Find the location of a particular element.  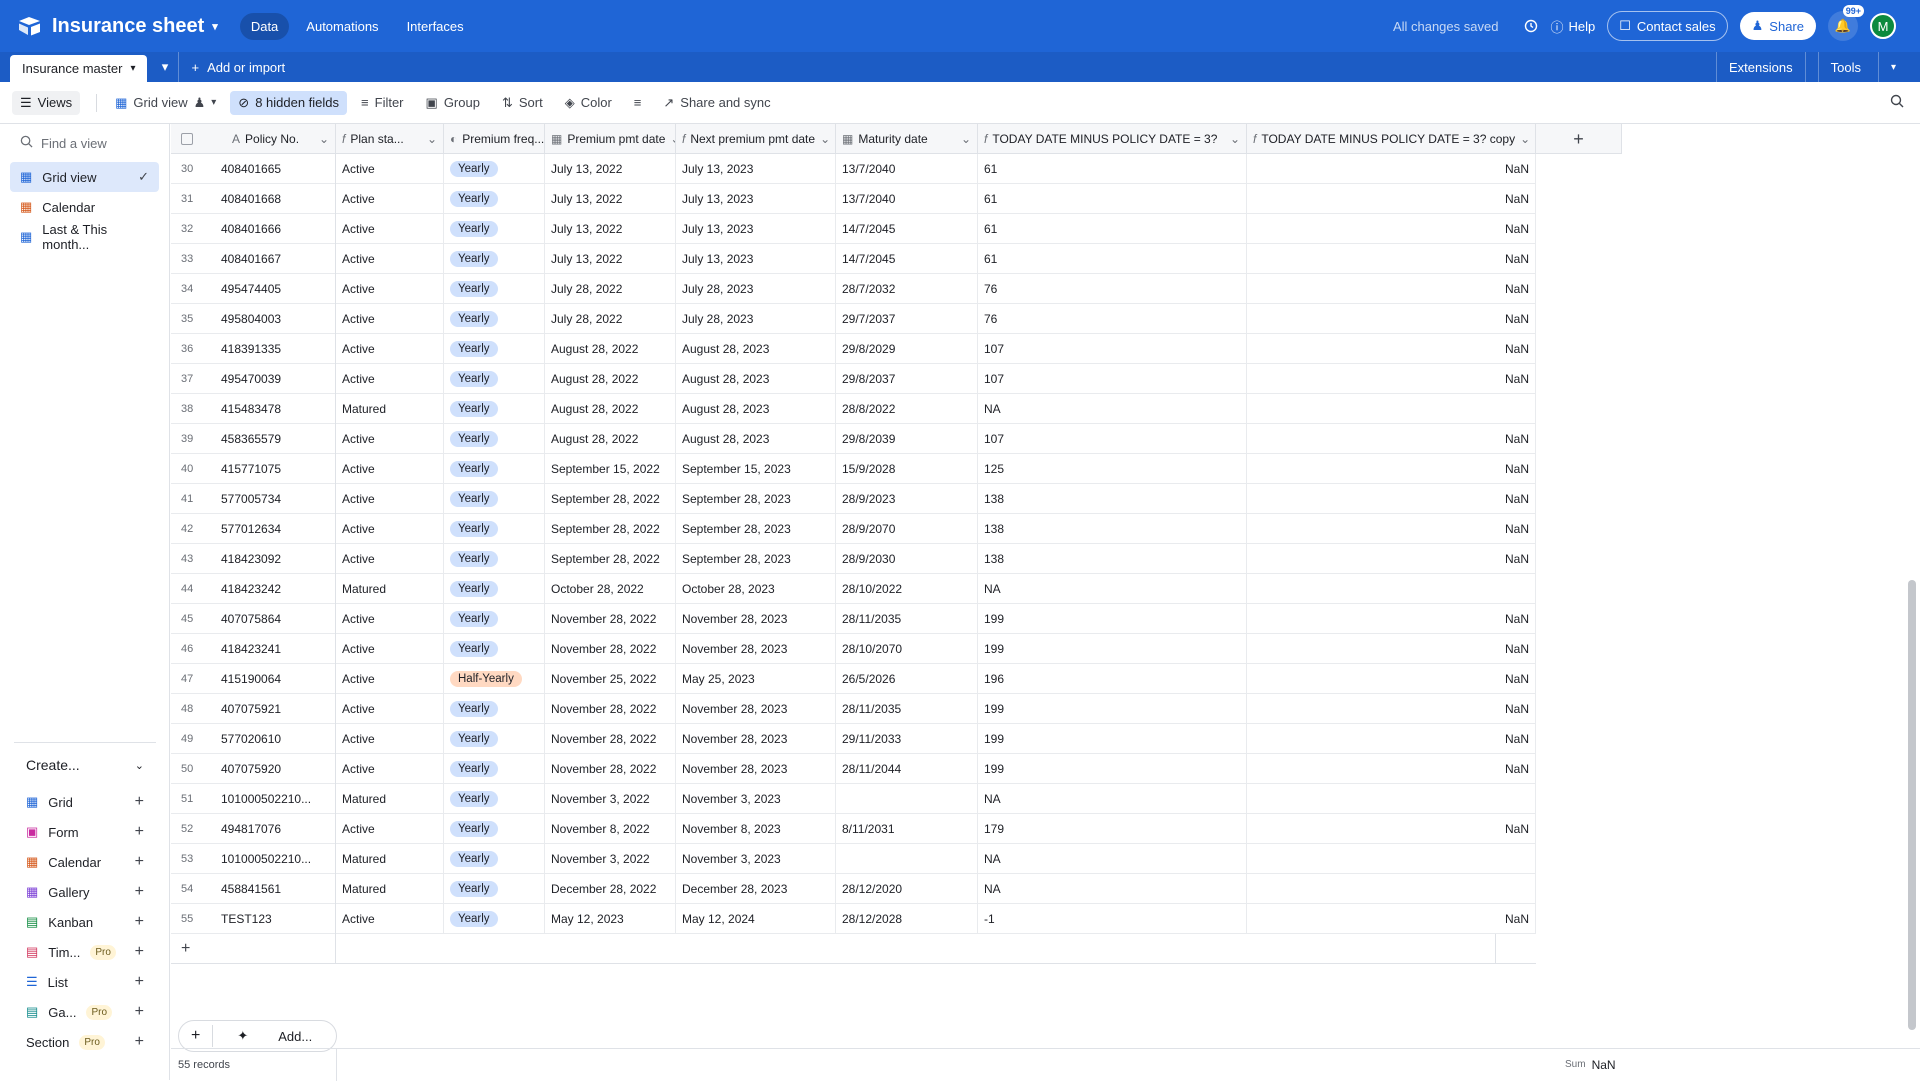

today-minus-policy-cell: 179 is located at coordinates (1112, 829).